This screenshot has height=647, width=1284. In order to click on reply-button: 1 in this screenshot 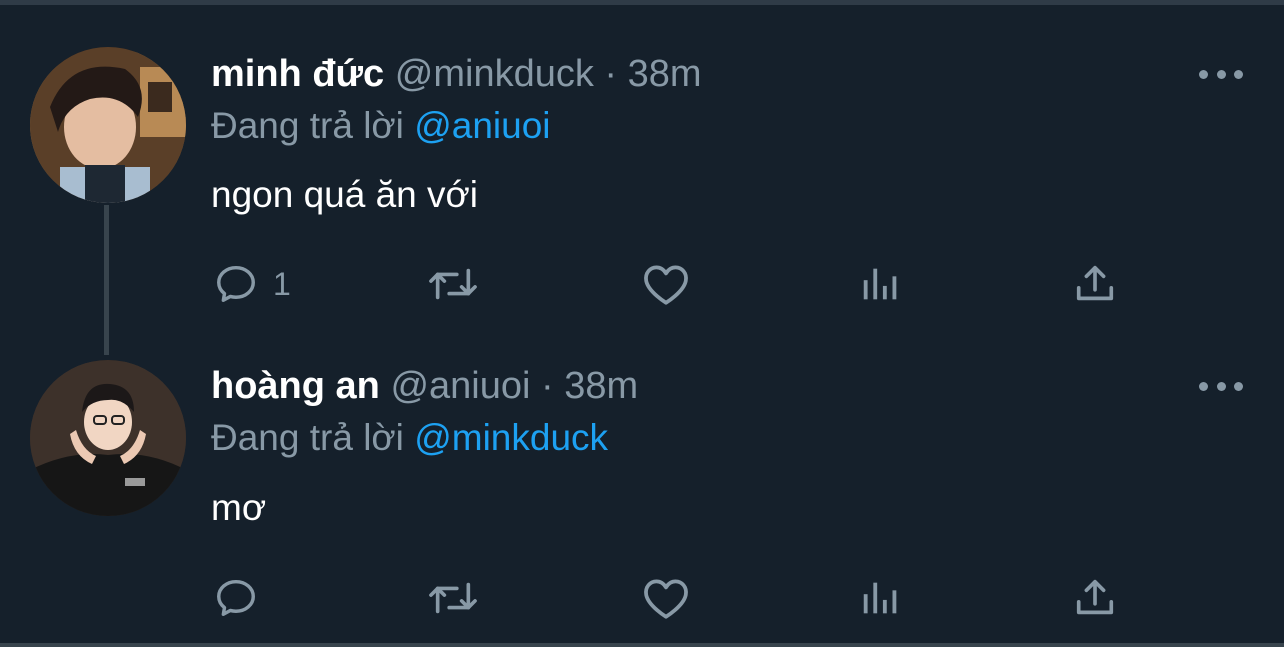, I will do `click(252, 284)`.